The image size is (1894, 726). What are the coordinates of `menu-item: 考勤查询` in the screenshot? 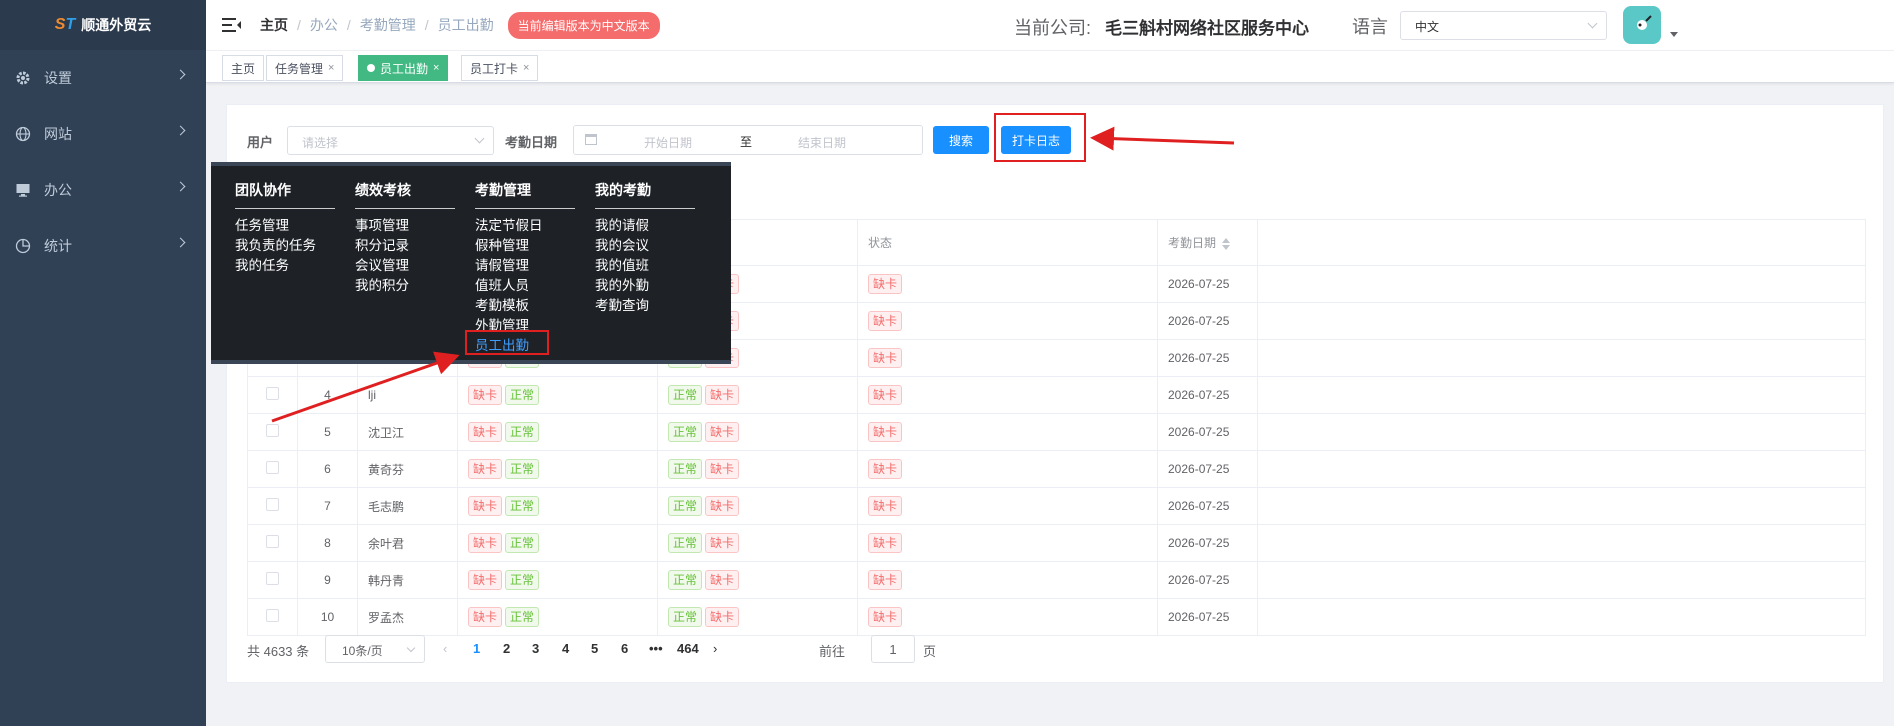 It's located at (645, 306).